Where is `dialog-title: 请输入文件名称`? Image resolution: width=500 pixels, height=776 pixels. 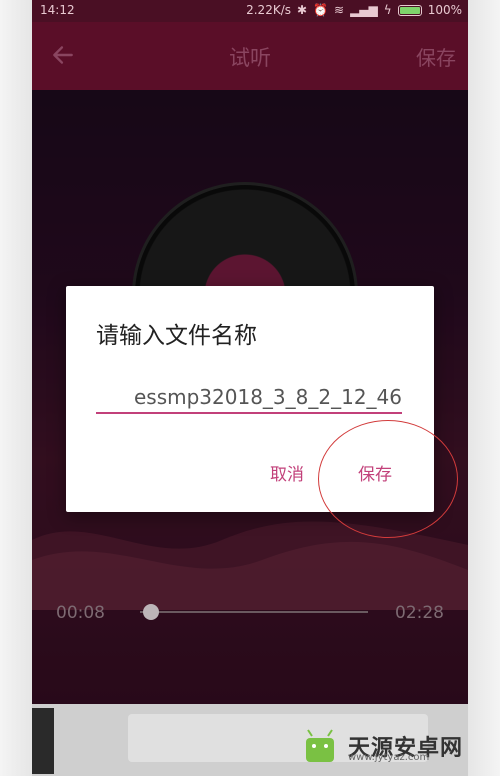 dialog-title: 请输入文件名称 is located at coordinates (176, 336).